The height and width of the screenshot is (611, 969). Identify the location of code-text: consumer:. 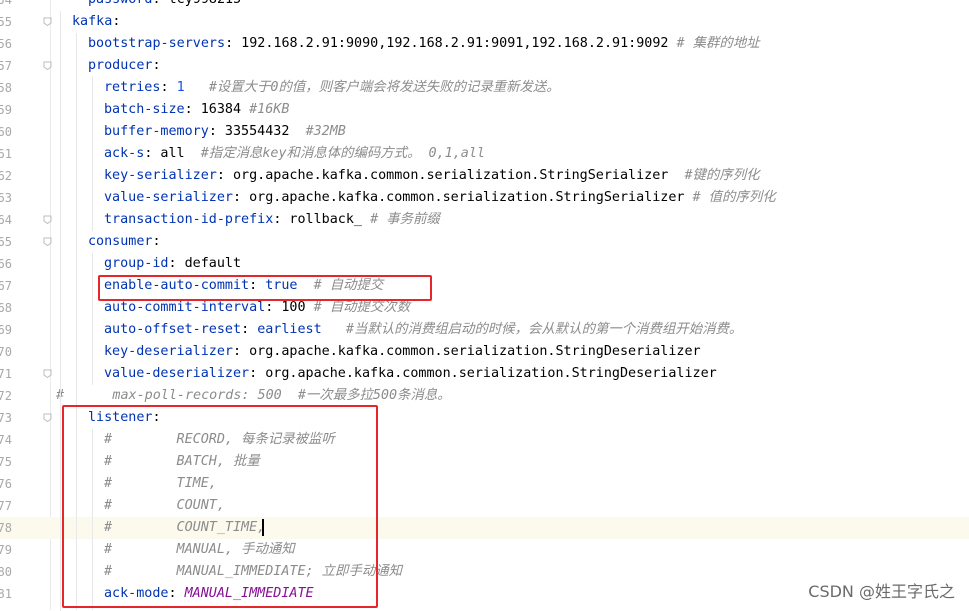
(124, 242).